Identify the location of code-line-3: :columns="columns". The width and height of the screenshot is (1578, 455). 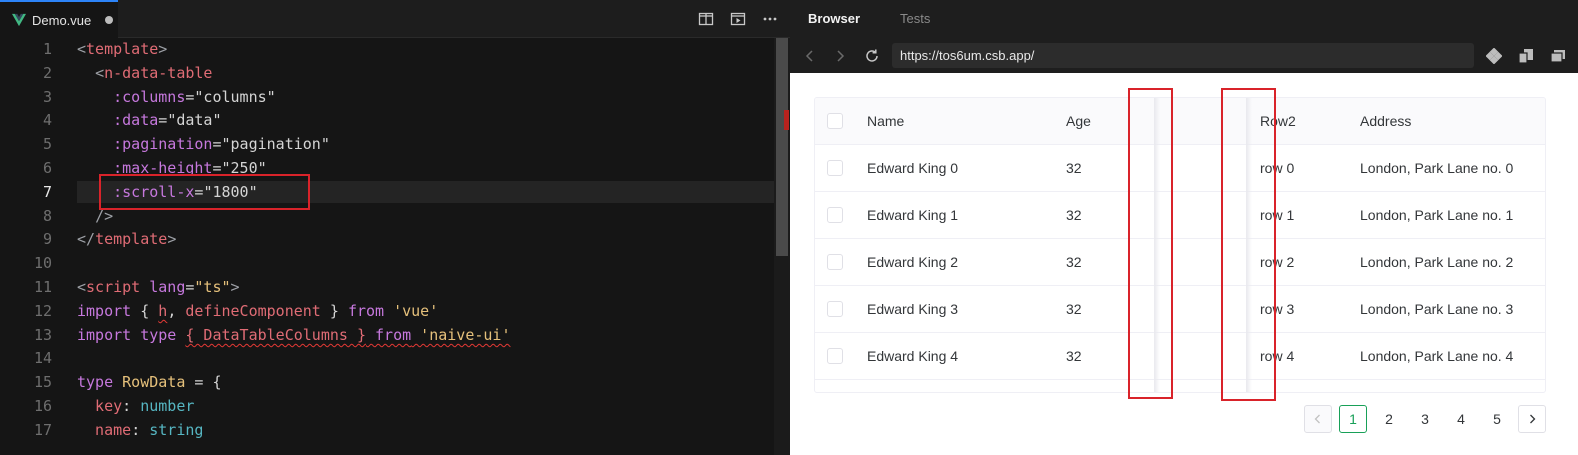
(194, 97).